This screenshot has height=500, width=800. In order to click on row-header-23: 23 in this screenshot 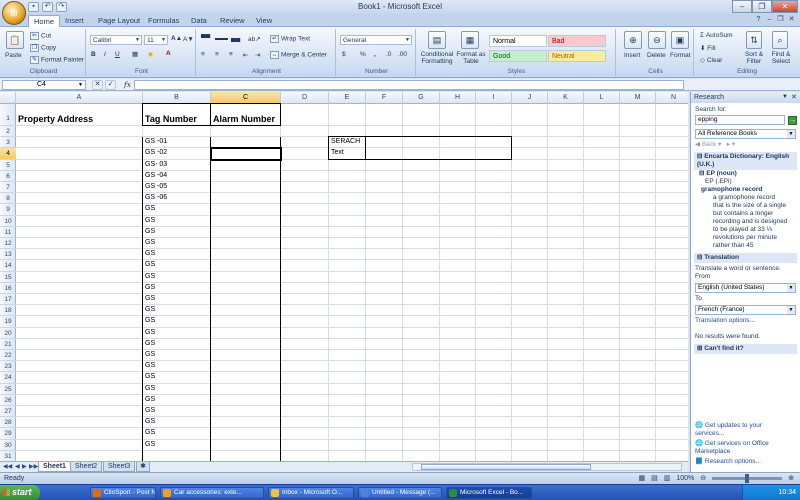, I will do `click(8, 367)`.